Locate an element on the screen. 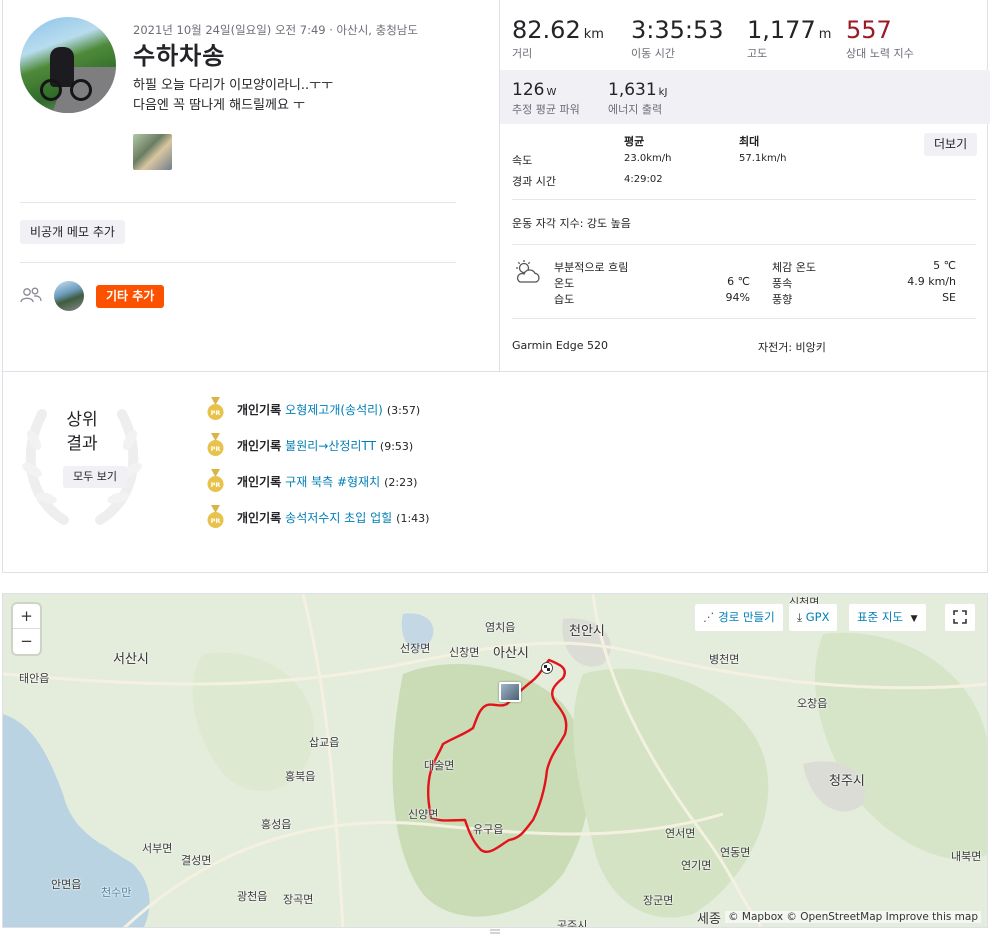  map-place-label: 천수만 is located at coordinates (116, 892).